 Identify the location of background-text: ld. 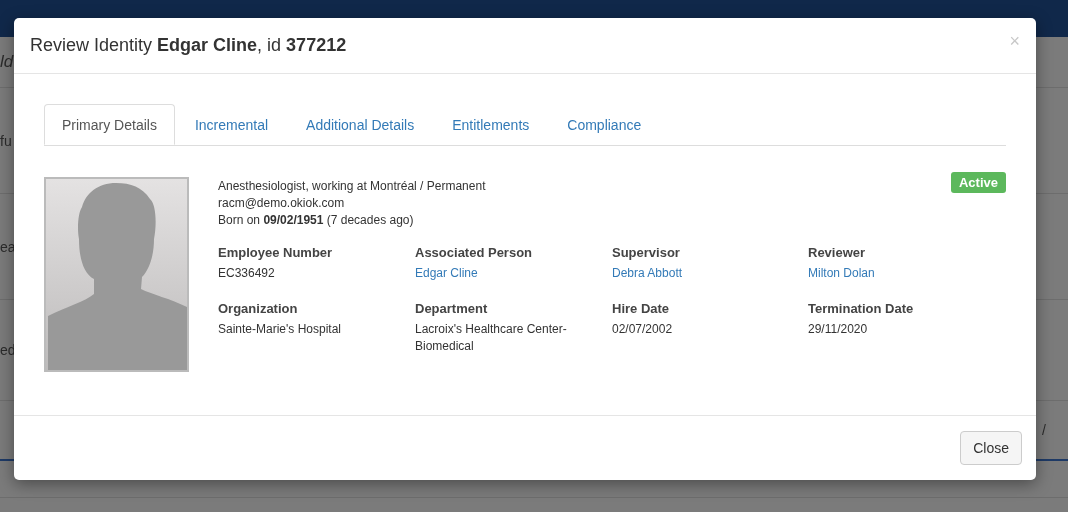
(7, 62).